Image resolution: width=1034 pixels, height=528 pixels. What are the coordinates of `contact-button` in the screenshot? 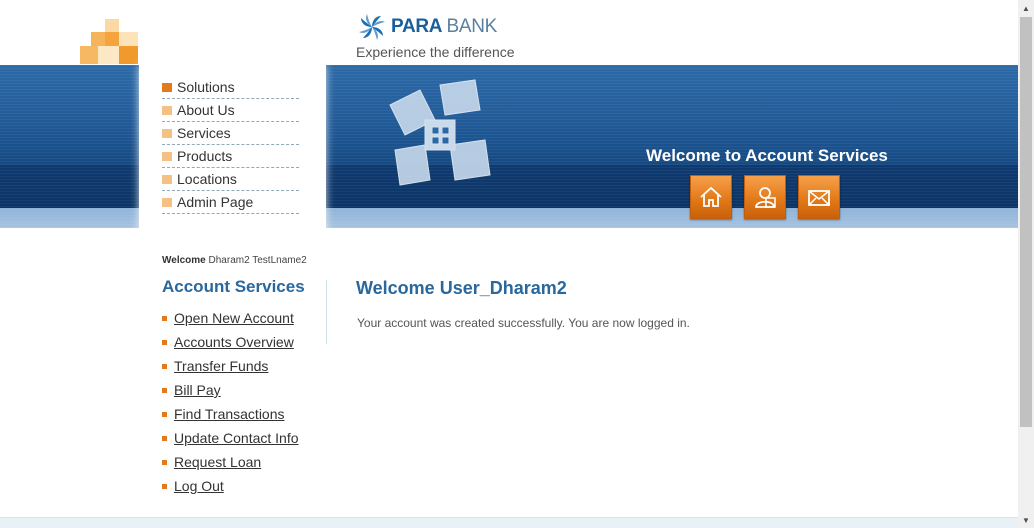 It's located at (819, 197).